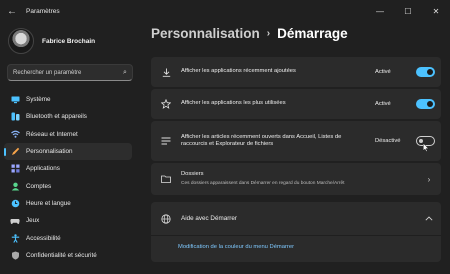 The width and height of the screenshot is (450, 274). Describe the element at coordinates (388, 141) in the screenshot. I see `toggle-state-label: Désactivé` at that location.